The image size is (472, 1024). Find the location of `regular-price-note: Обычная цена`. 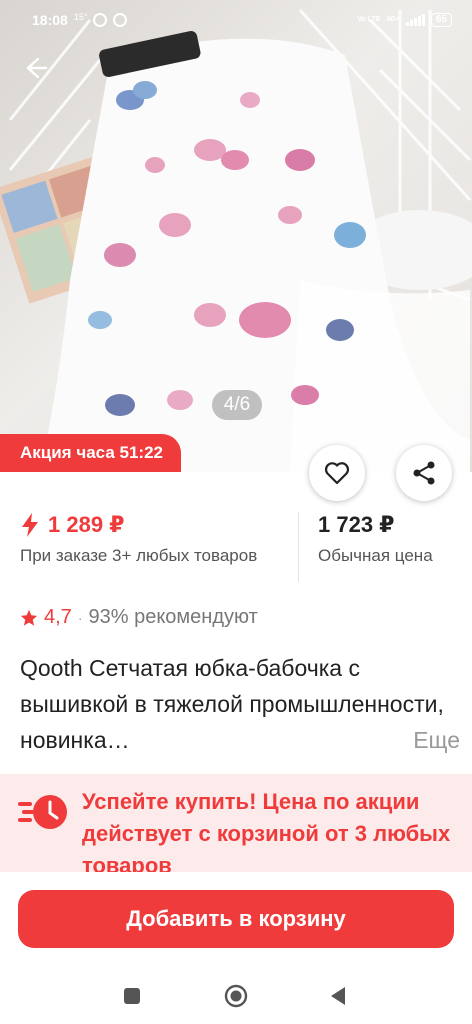

regular-price-note: Обычная цена is located at coordinates (375, 555).